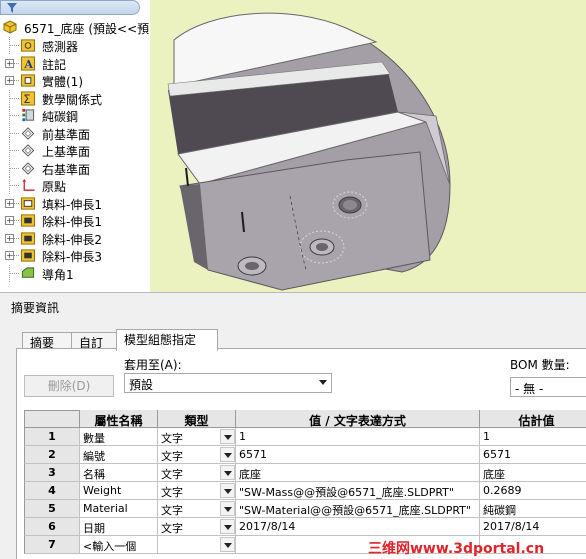  Describe the element at coordinates (358, 473) in the screenshot. I see `value-expression-cell: 底座` at that location.